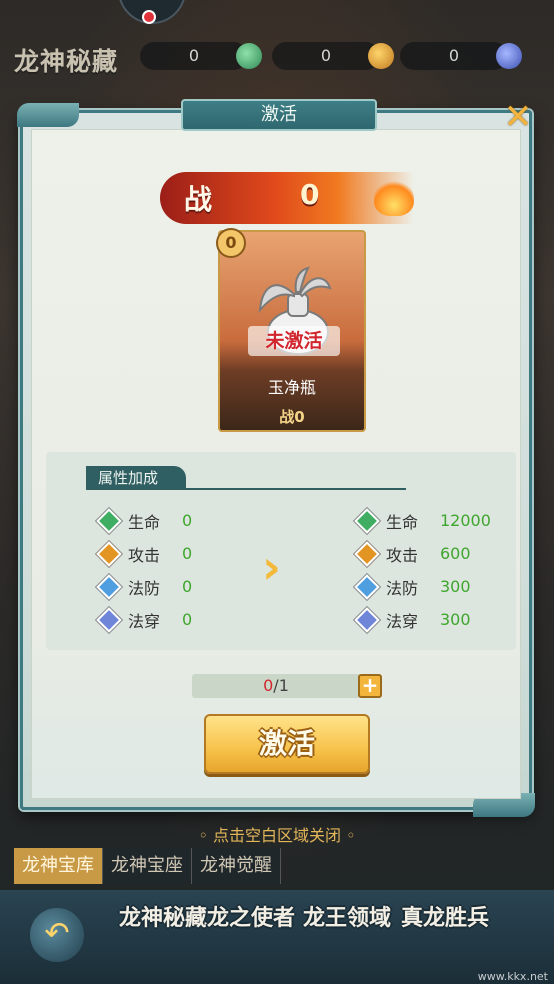 The image size is (554, 984). Describe the element at coordinates (279, 115) in the screenshot. I see `dialog-title: 激活` at that location.